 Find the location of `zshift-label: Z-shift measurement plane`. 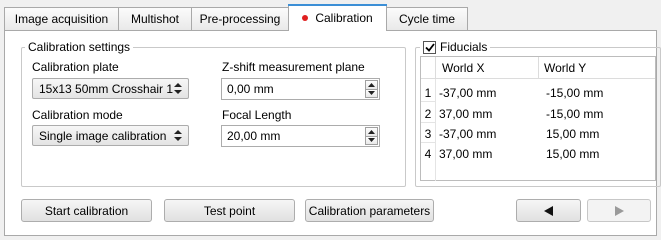

zshift-label: Z-shift measurement plane is located at coordinates (293, 67).